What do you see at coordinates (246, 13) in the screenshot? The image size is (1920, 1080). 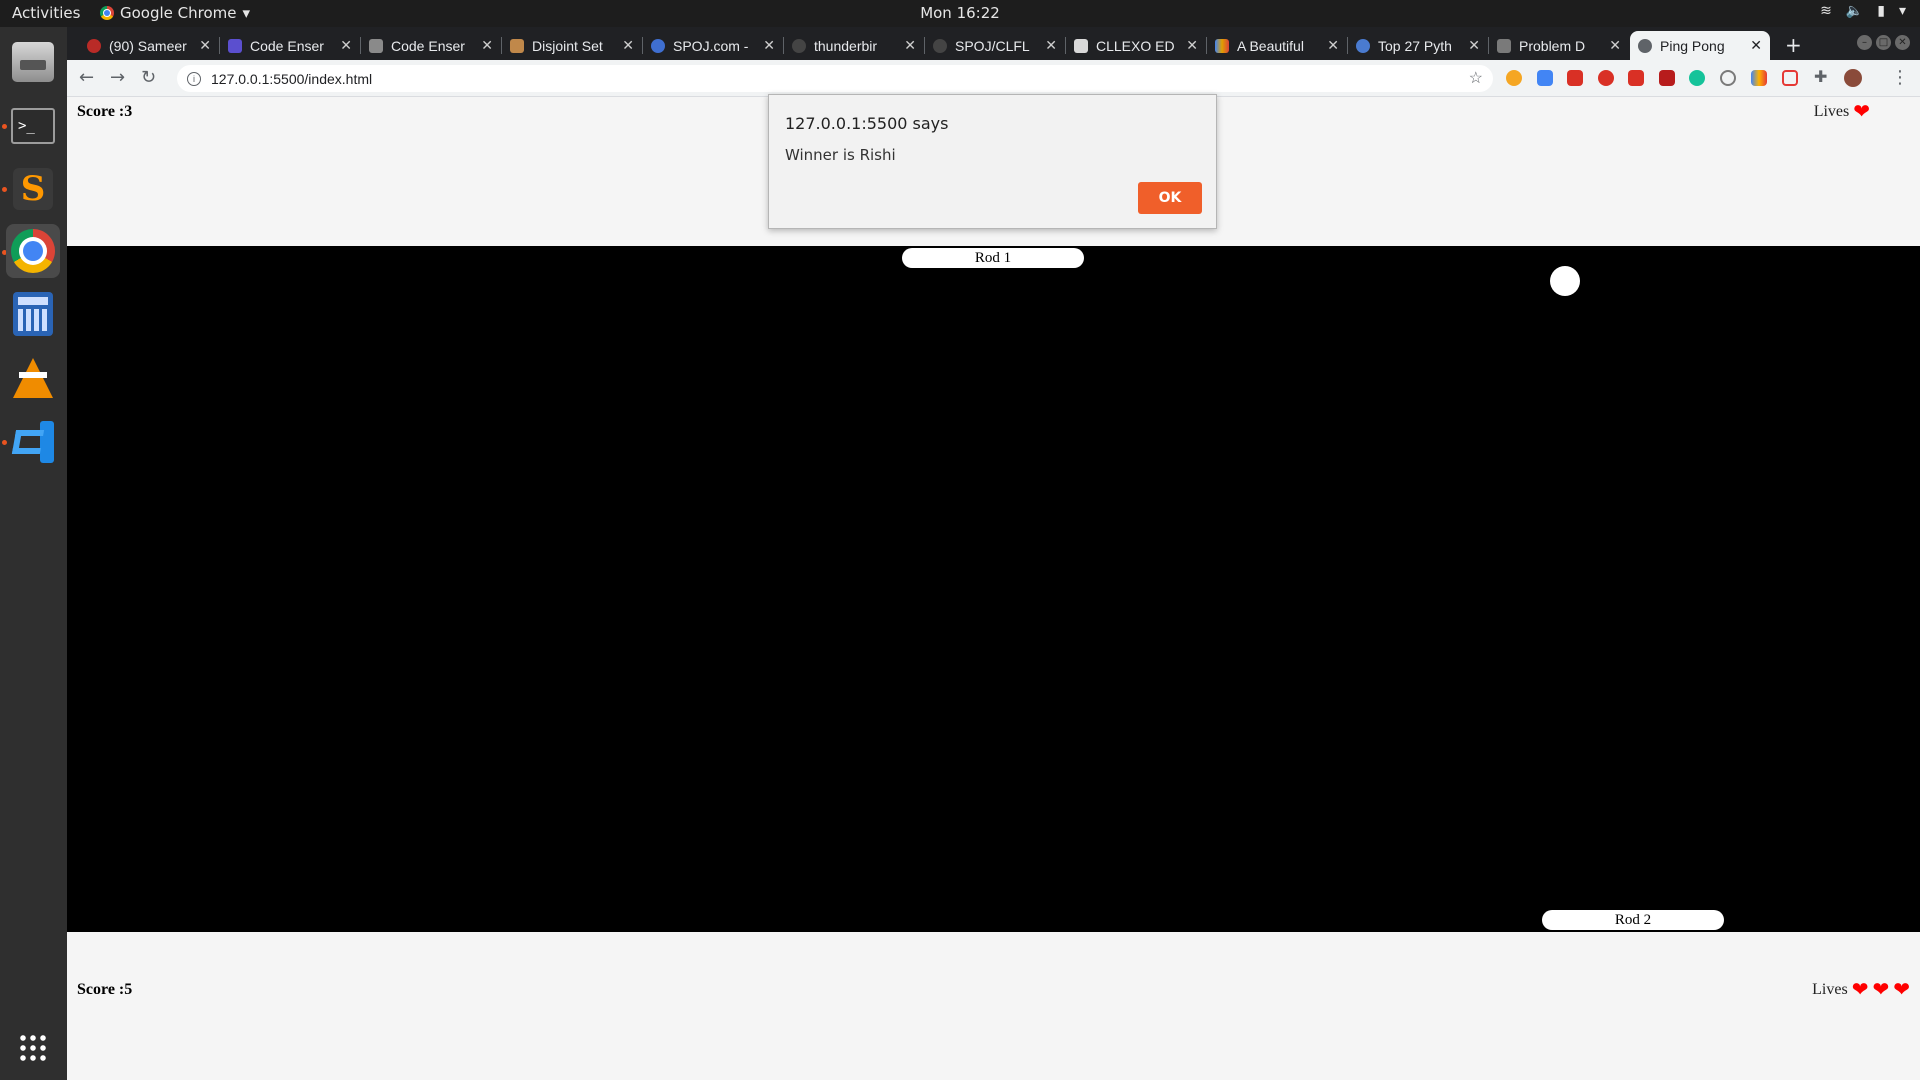 I see `chevron-down-icon: ▾` at bounding box center [246, 13].